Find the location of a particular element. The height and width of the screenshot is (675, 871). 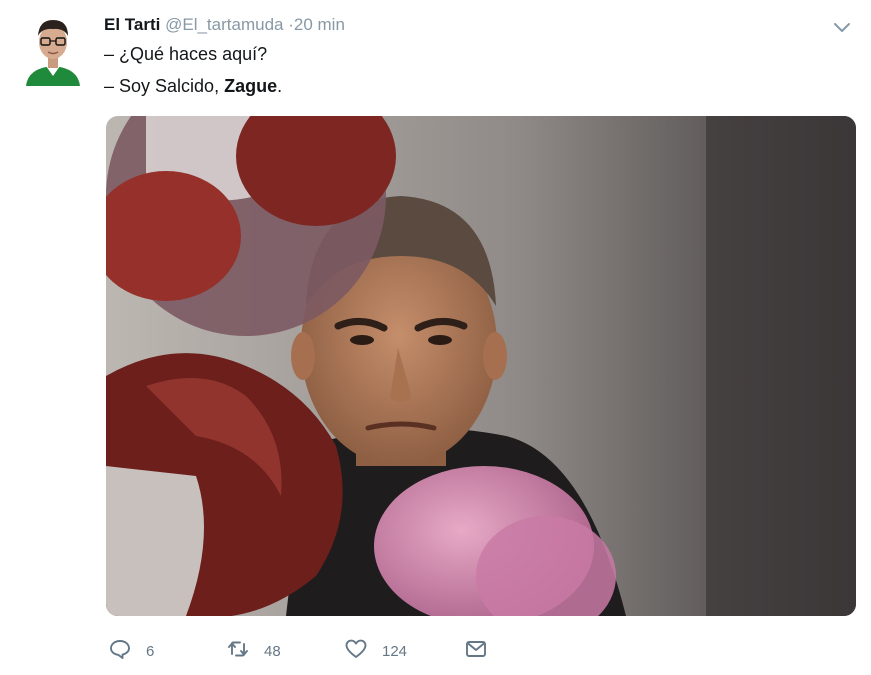

retweet-count: 48 is located at coordinates (272, 651).